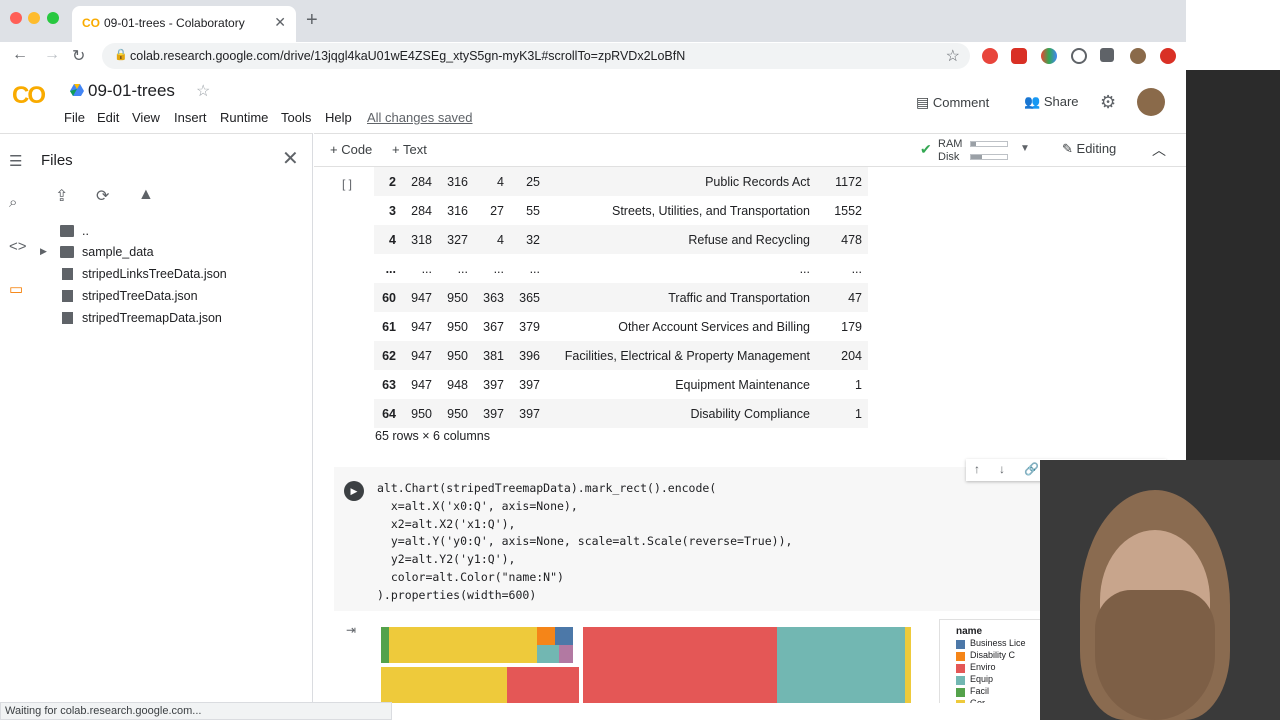  I want to click on forward-icon: →, so click(52, 55).